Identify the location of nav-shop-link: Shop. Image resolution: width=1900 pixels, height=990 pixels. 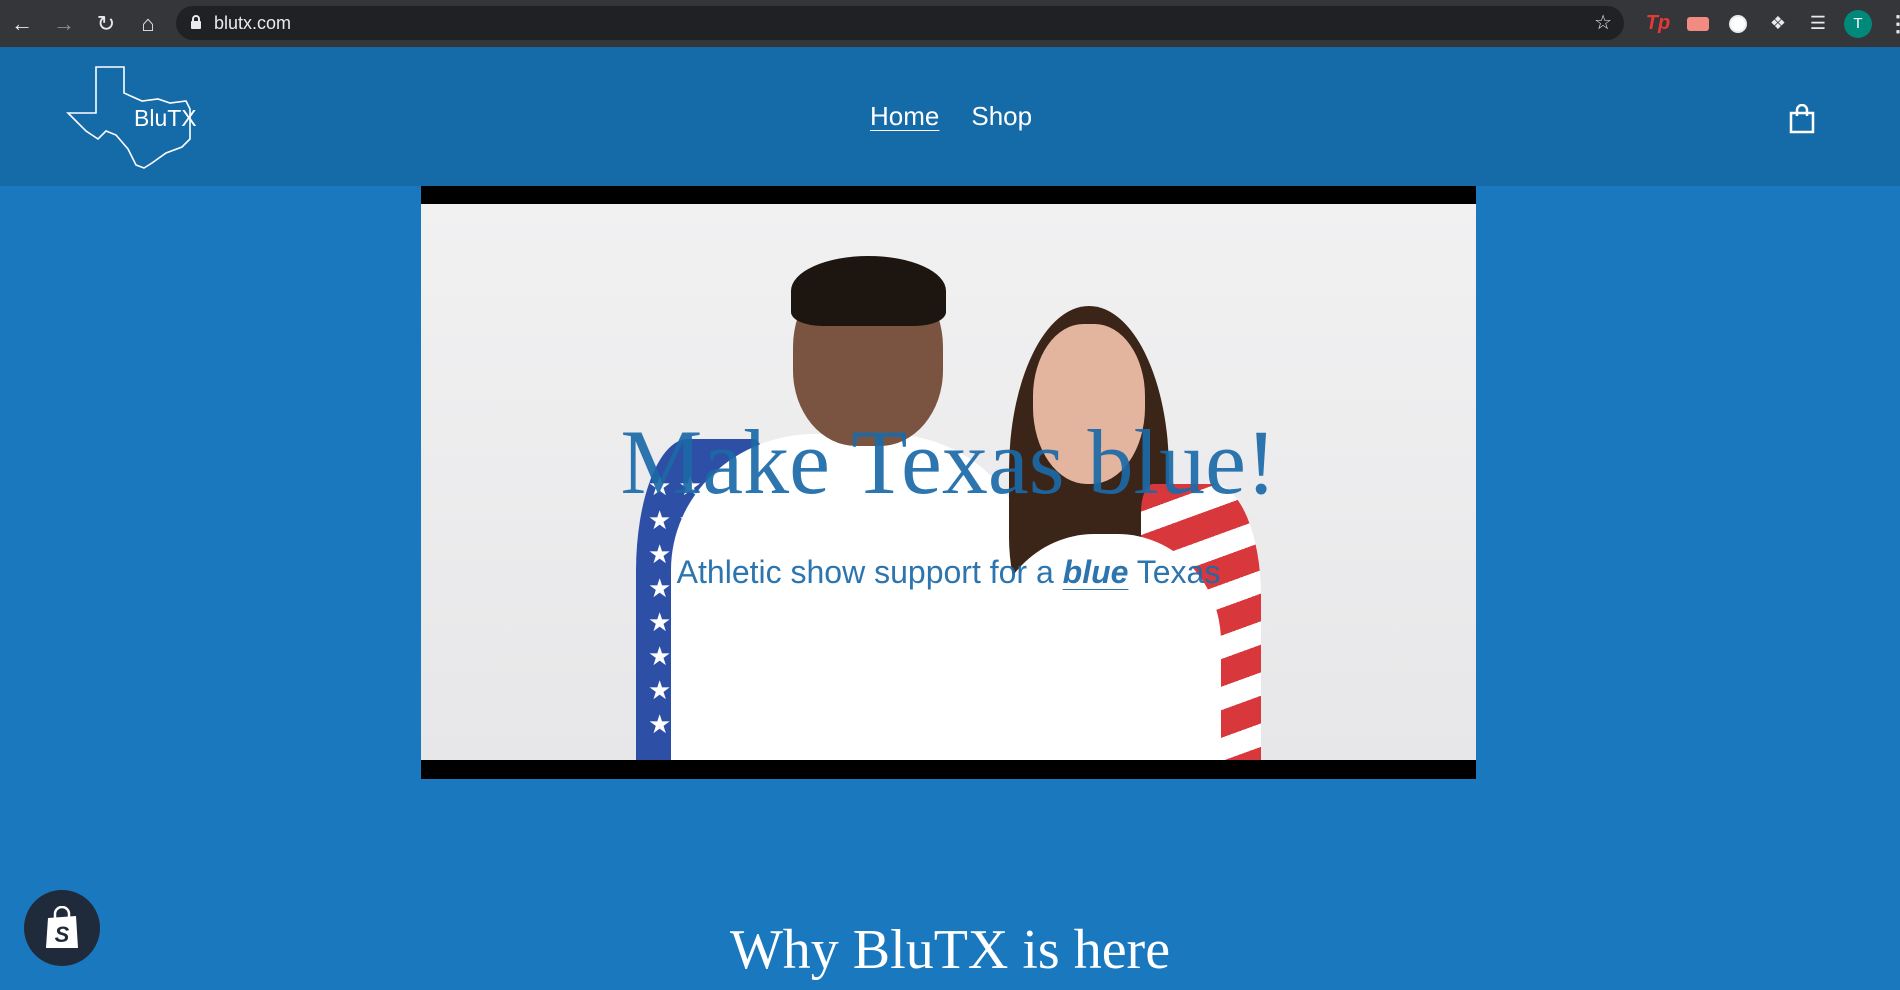
(1001, 116).